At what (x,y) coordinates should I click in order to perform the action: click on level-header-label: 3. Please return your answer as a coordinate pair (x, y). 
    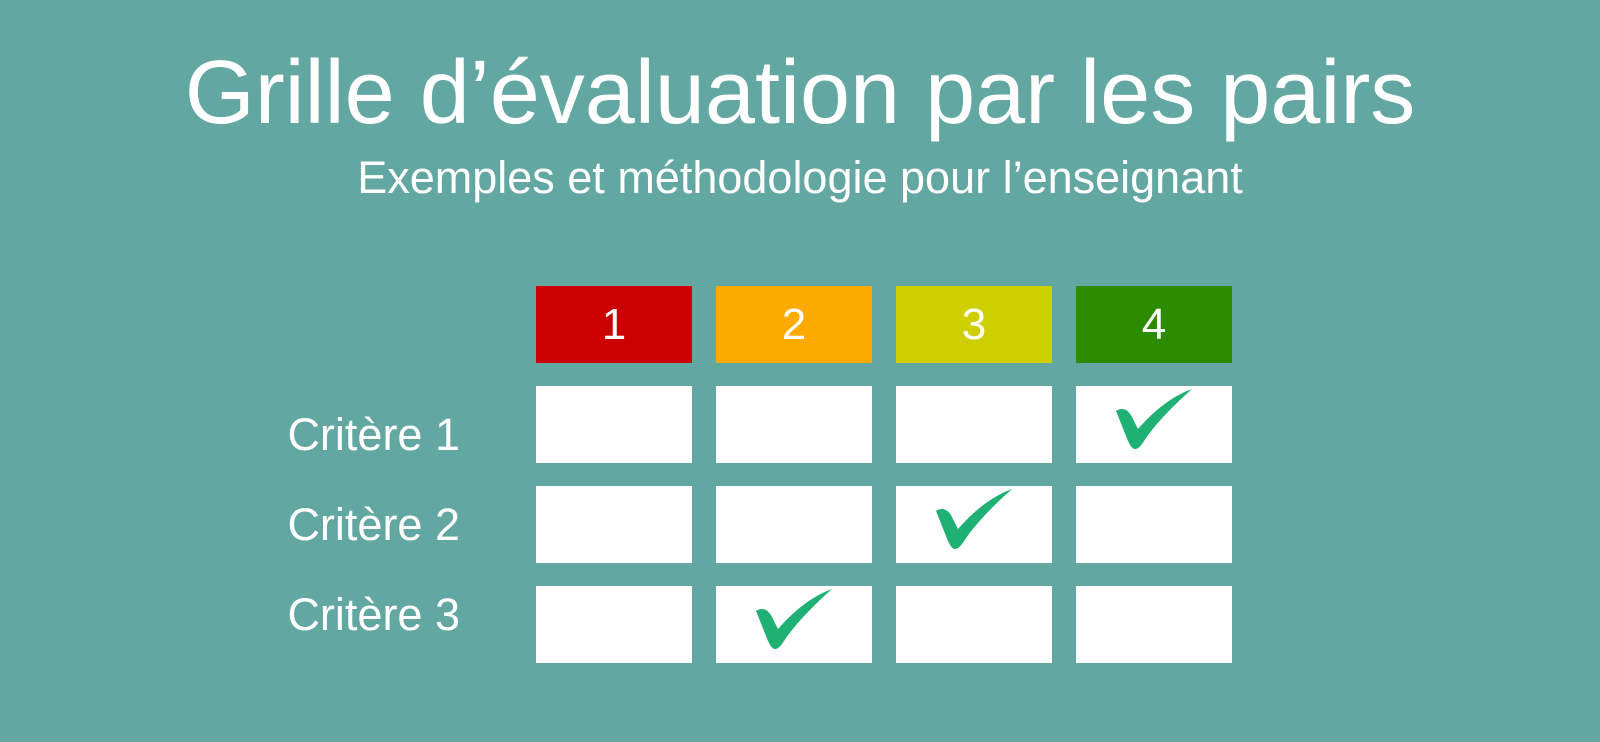
    Looking at the image, I should click on (974, 324).